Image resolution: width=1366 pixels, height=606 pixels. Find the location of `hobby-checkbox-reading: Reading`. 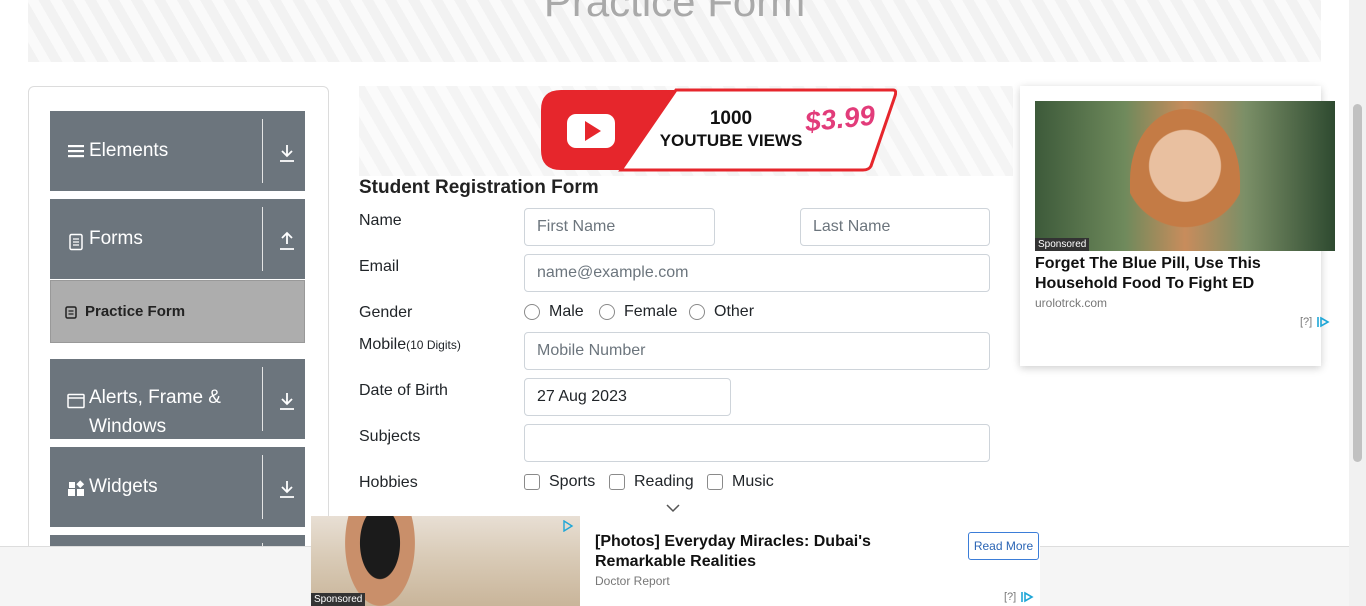

hobby-checkbox-reading: Reading is located at coordinates (651, 482).